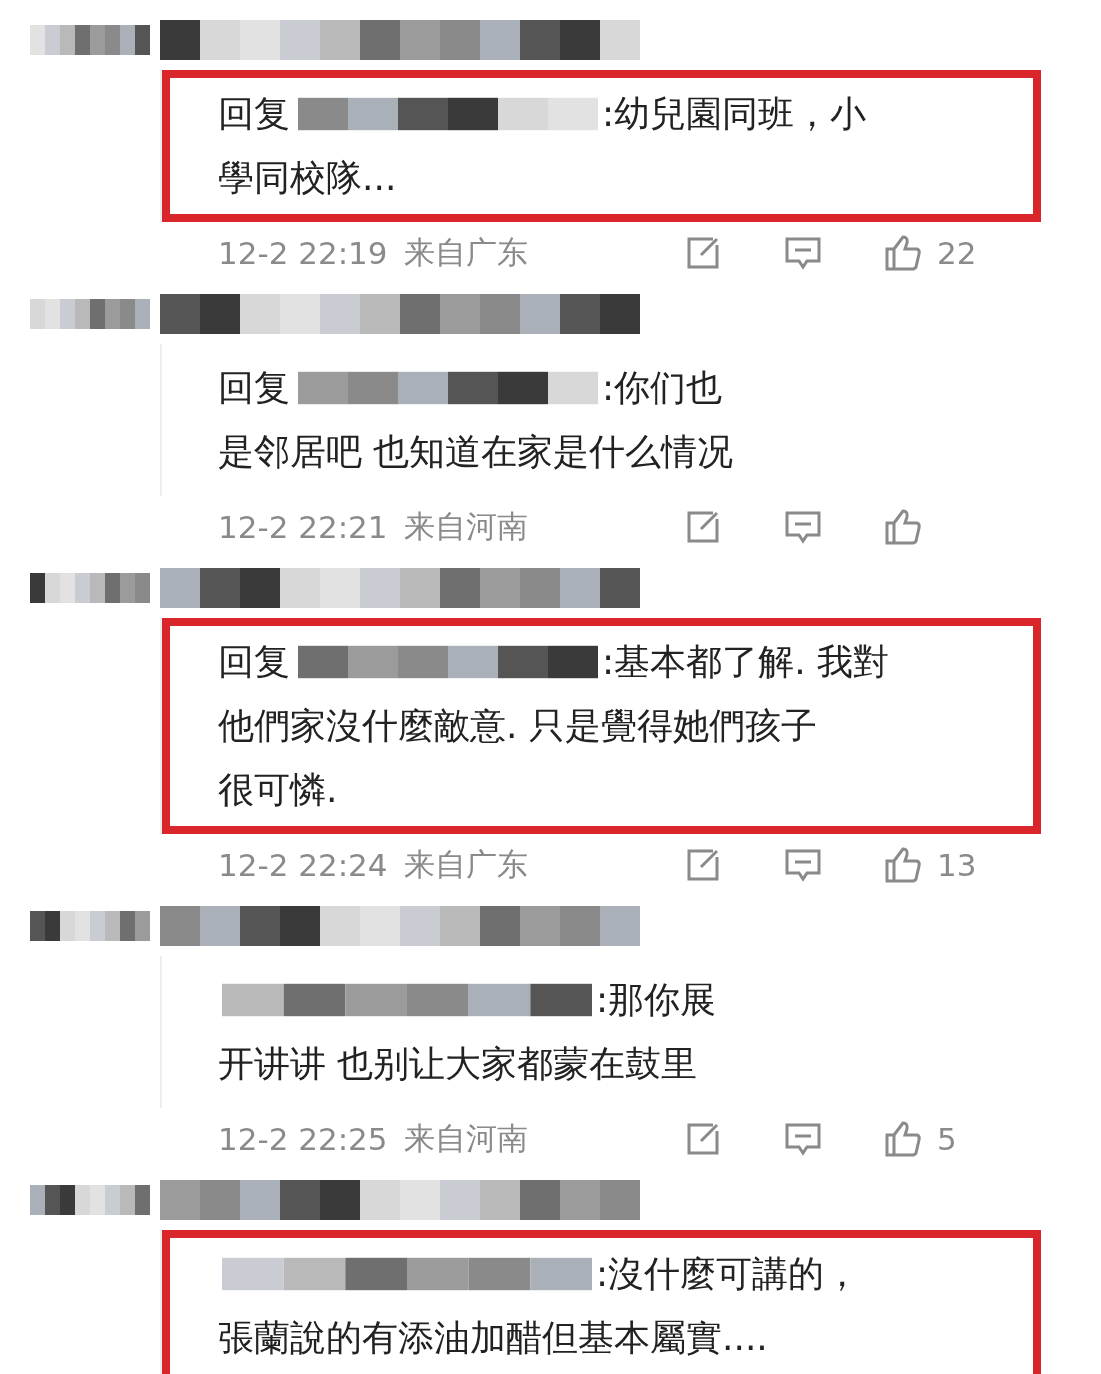 This screenshot has width=1101, height=1374. What do you see at coordinates (656, 1000) in the screenshot?
I see `comment-text: :那你展` at bounding box center [656, 1000].